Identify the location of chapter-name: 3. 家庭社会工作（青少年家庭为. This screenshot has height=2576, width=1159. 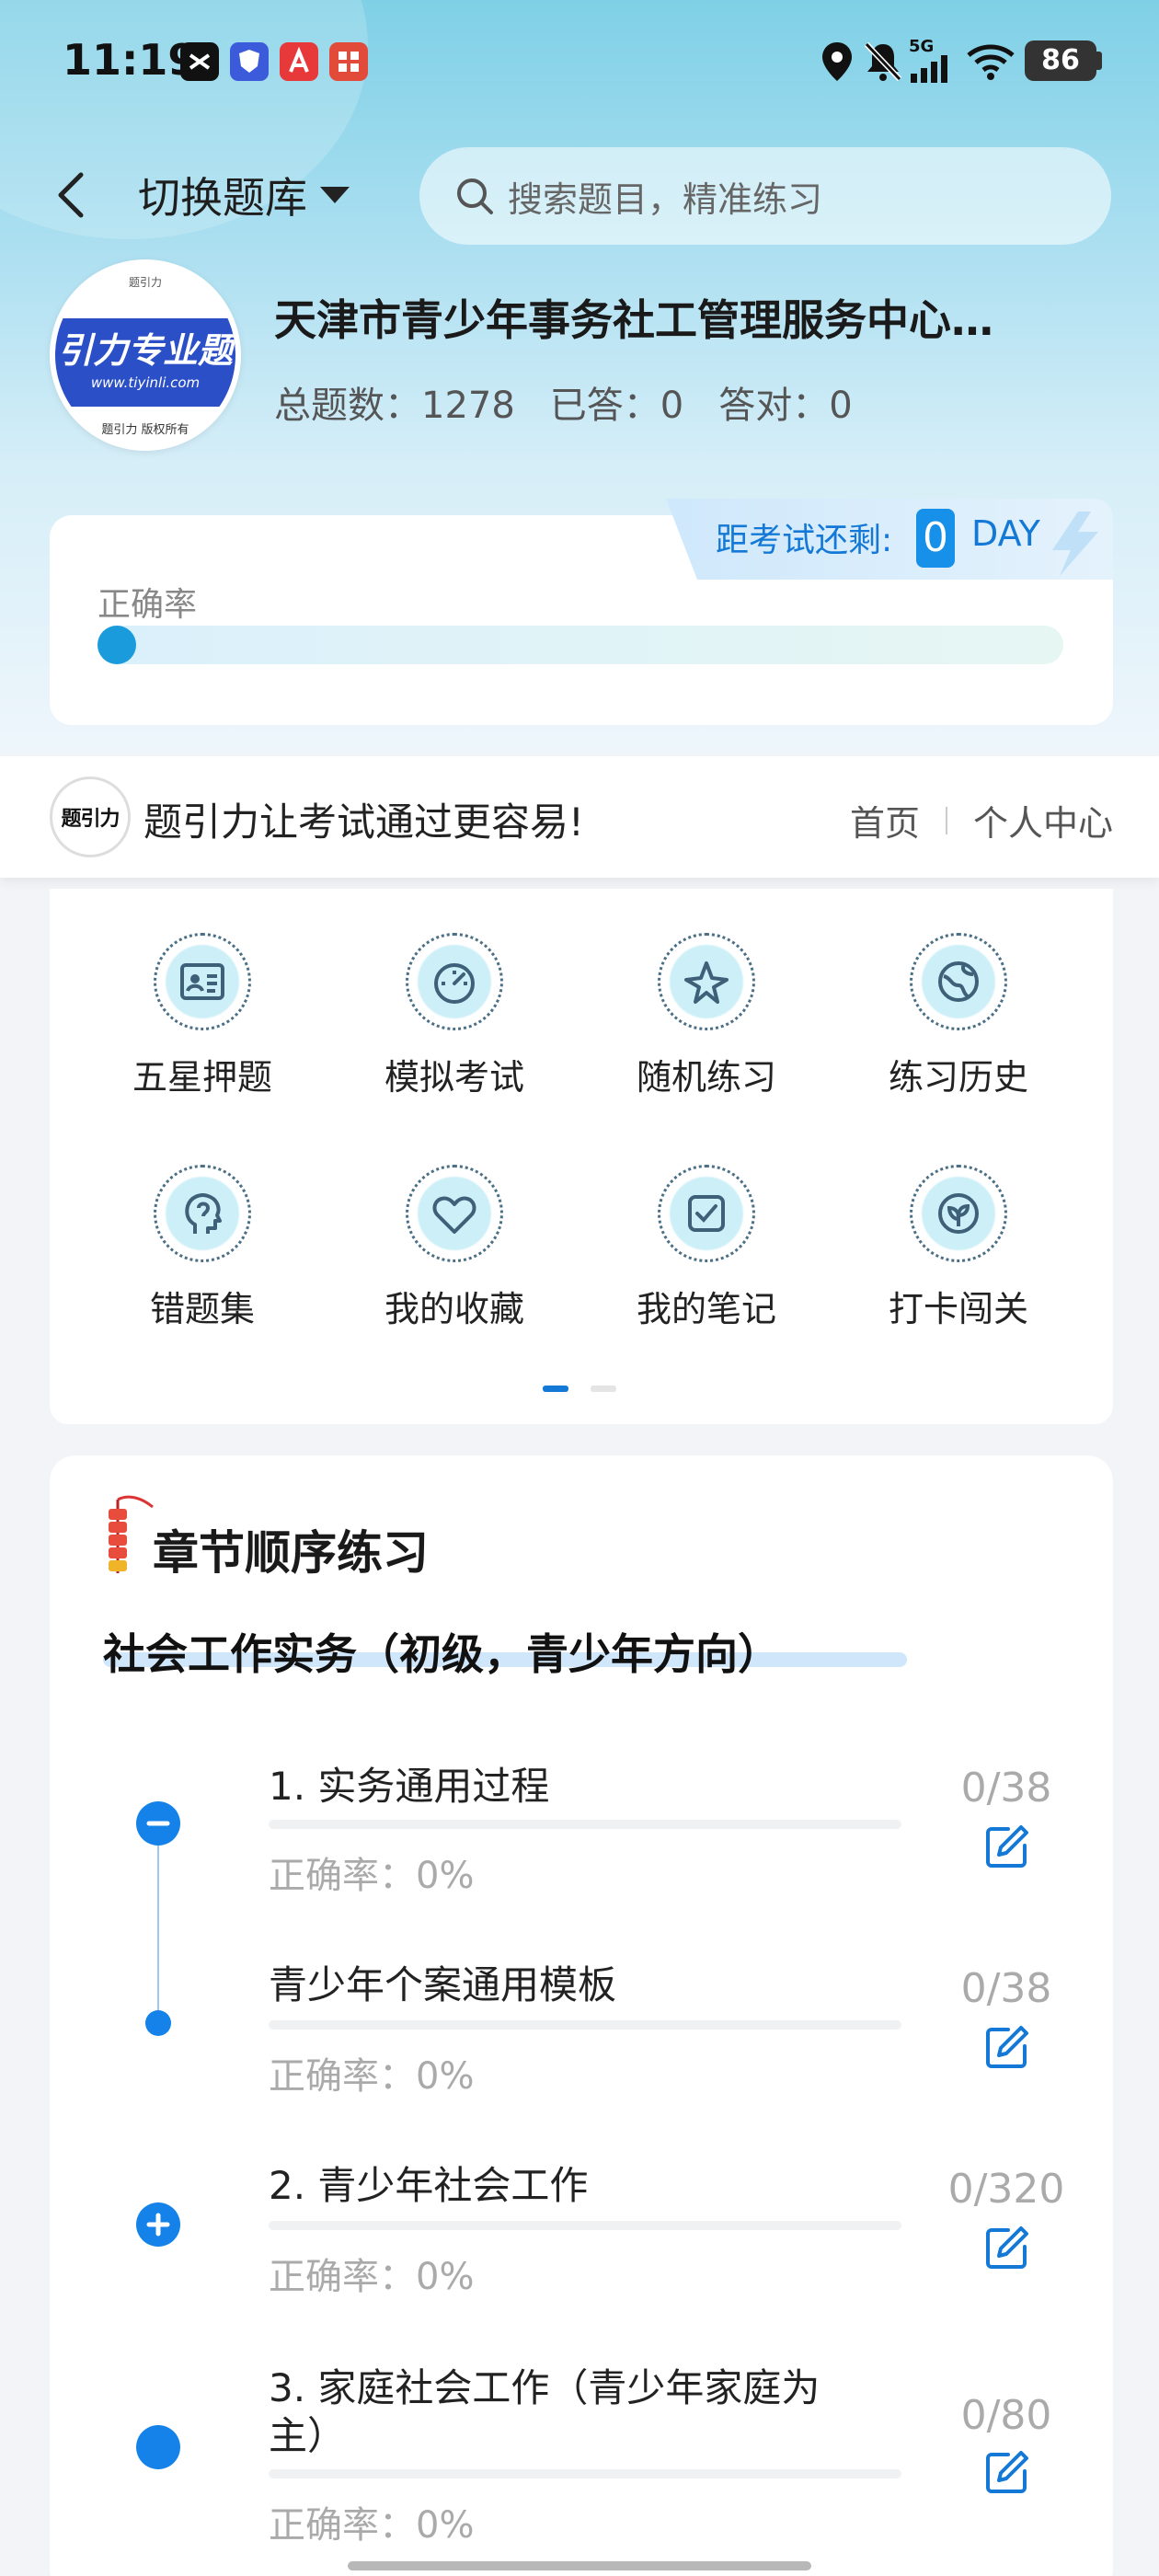
(544, 2387).